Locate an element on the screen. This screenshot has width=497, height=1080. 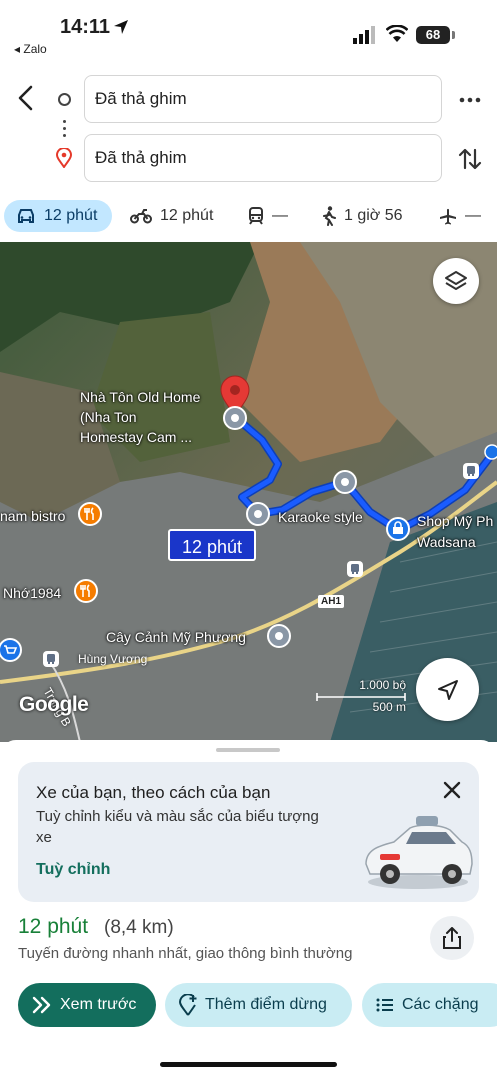
wifi-icon is located at coordinates (397, 33).